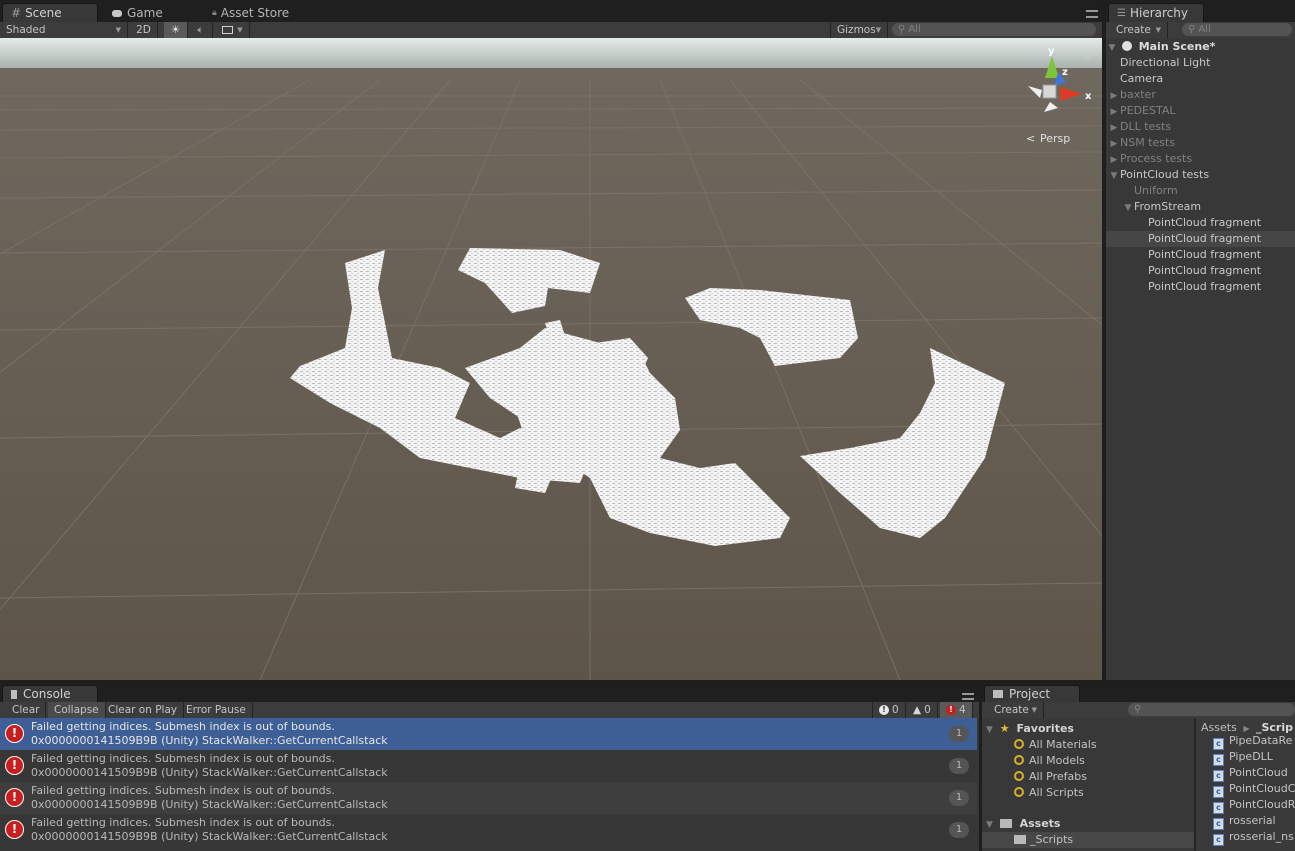 The height and width of the screenshot is (851, 1295). I want to click on asset-folder-label: _Scripts, so click(1052, 839).